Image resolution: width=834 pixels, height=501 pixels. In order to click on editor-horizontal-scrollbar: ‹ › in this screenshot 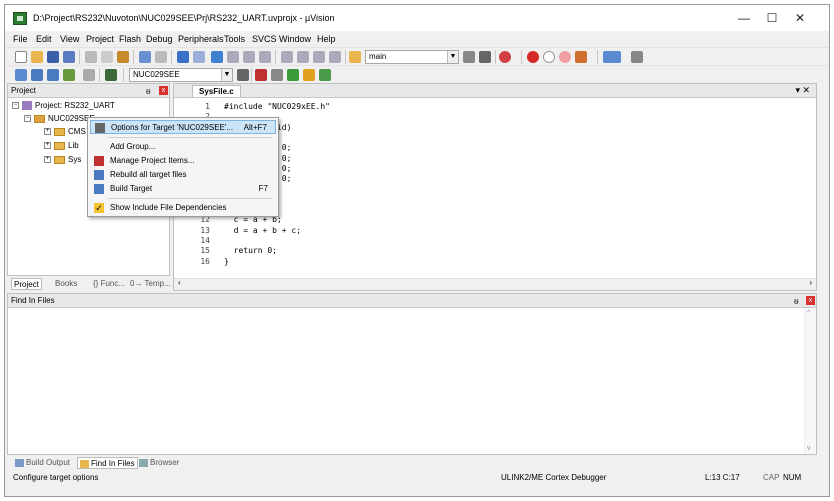, I will do `click(495, 284)`.